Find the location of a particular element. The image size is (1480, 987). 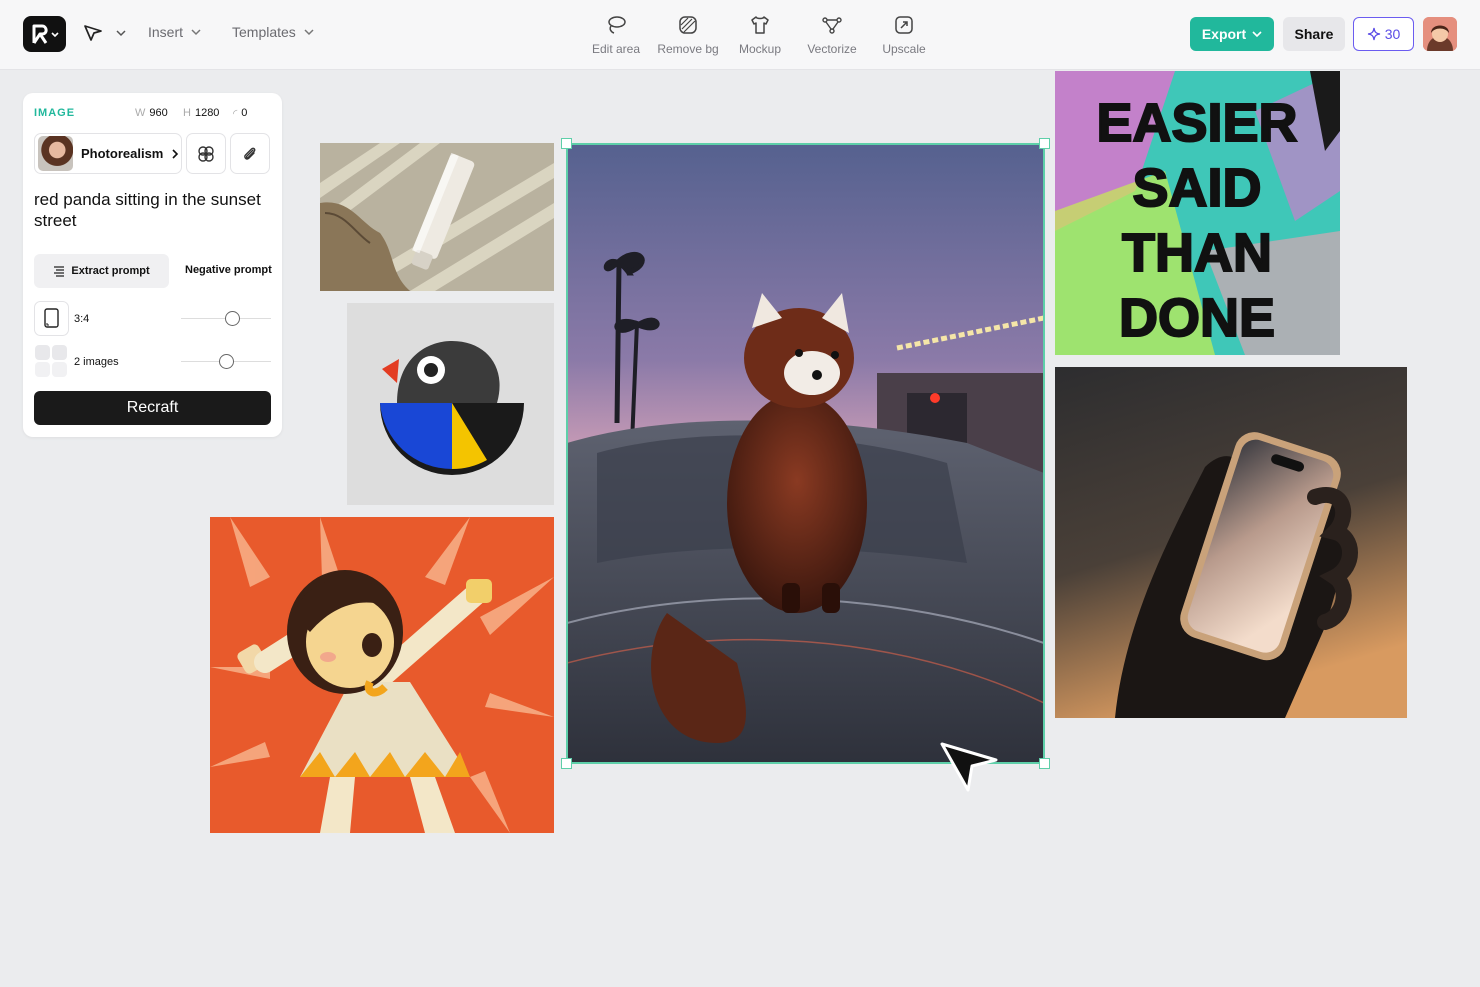

recraft-generate-button: Recraft is located at coordinates (152, 408).